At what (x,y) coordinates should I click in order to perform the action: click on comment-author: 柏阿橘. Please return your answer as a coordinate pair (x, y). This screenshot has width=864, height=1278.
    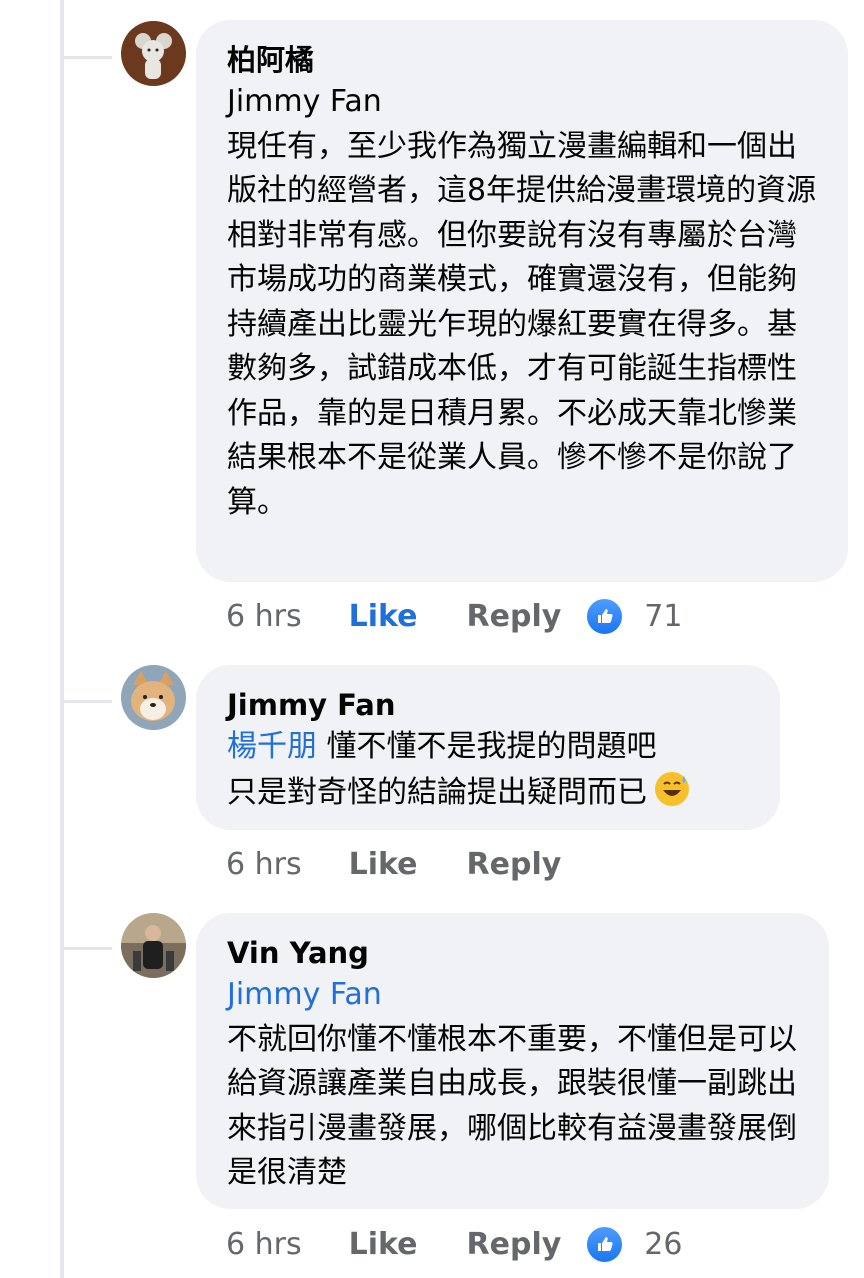
    Looking at the image, I should click on (522, 60).